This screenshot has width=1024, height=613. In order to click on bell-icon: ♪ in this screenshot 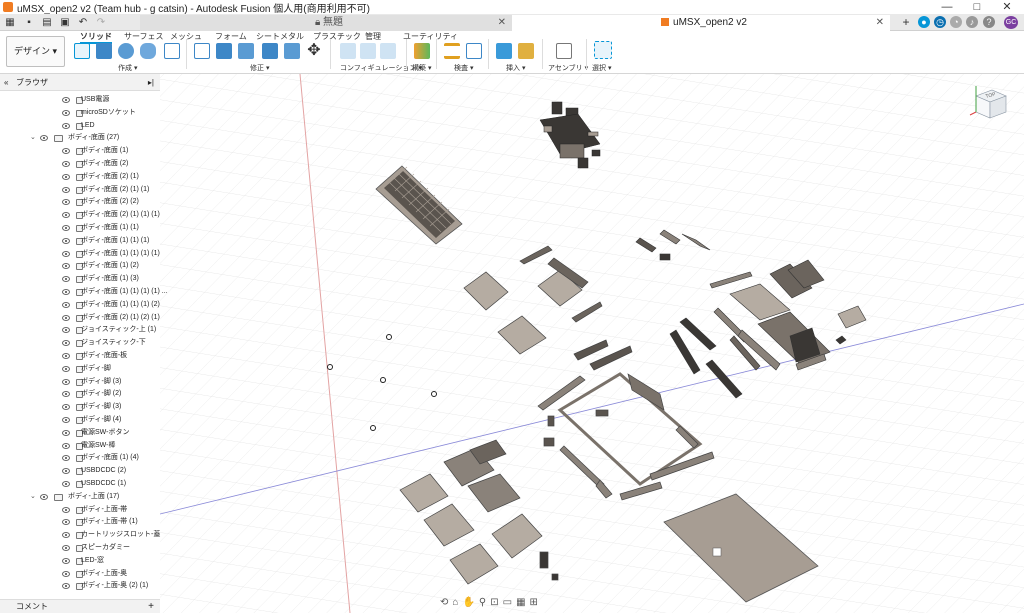, I will do `click(972, 22)`.